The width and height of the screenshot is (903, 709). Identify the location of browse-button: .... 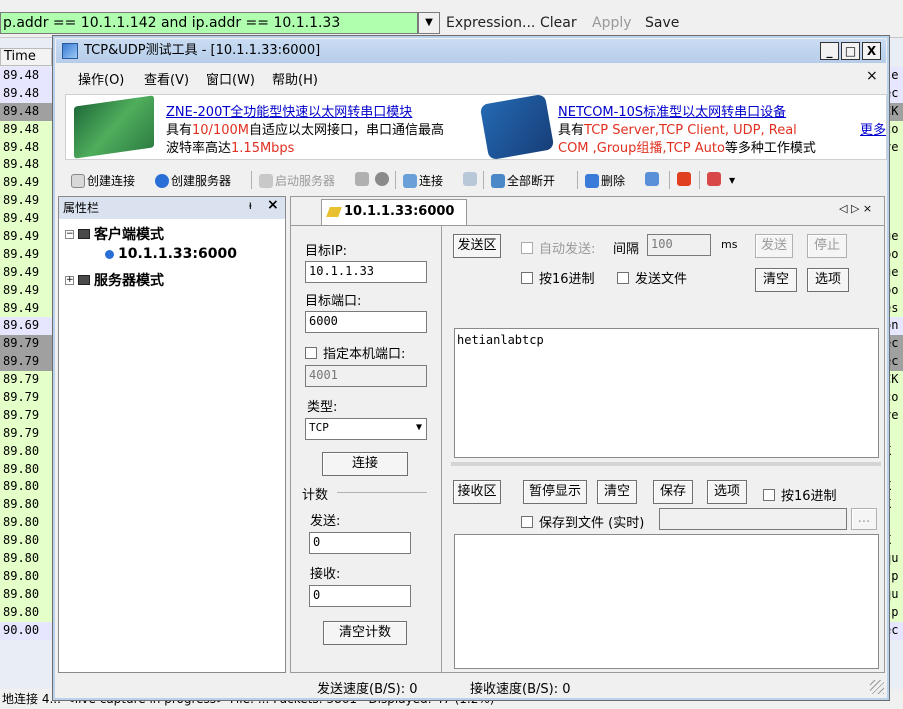
(864, 519).